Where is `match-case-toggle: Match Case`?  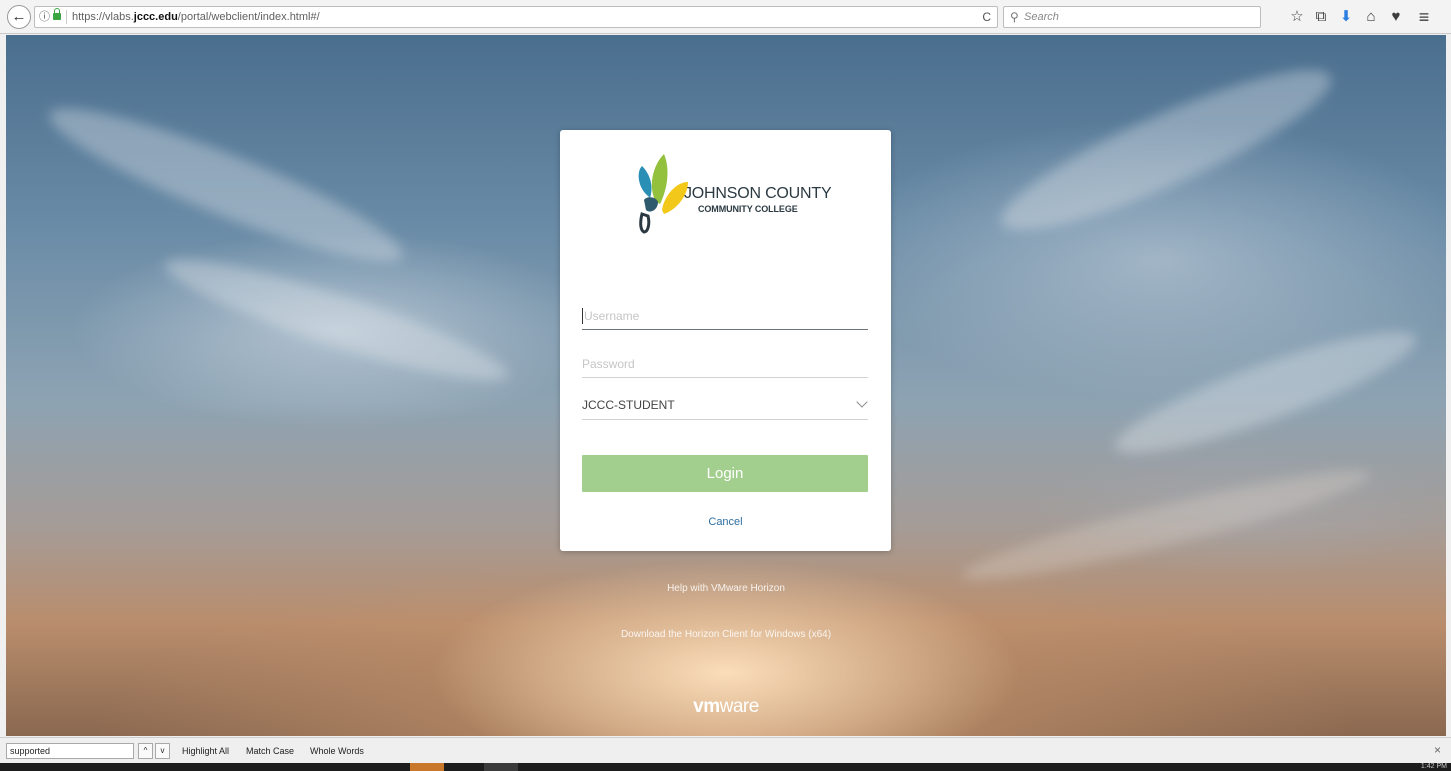
match-case-toggle: Match Case is located at coordinates (270, 751).